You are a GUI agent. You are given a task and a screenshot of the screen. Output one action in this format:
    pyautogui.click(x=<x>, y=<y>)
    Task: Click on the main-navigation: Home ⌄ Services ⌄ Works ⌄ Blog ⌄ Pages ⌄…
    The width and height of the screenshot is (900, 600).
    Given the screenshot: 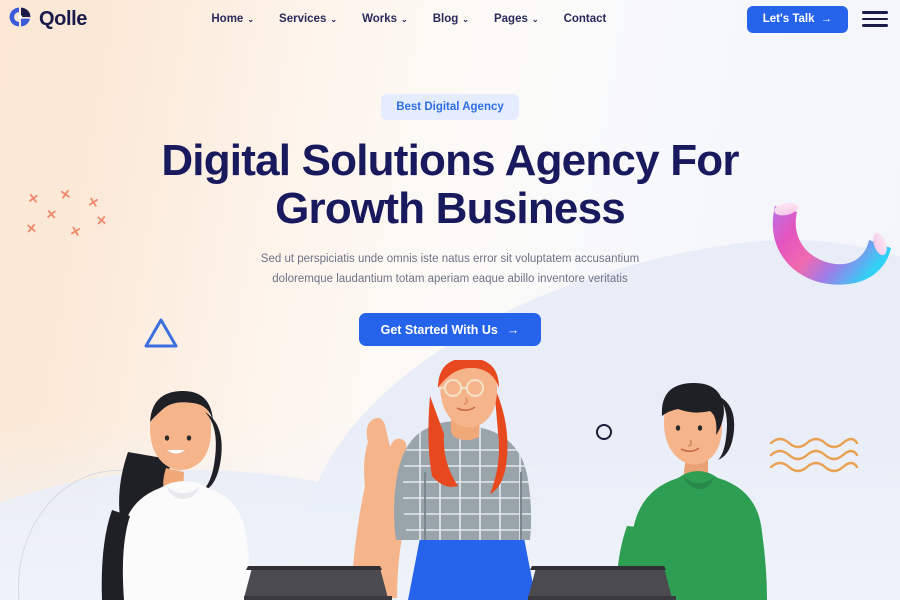 What is the action you would take?
    pyautogui.click(x=408, y=19)
    